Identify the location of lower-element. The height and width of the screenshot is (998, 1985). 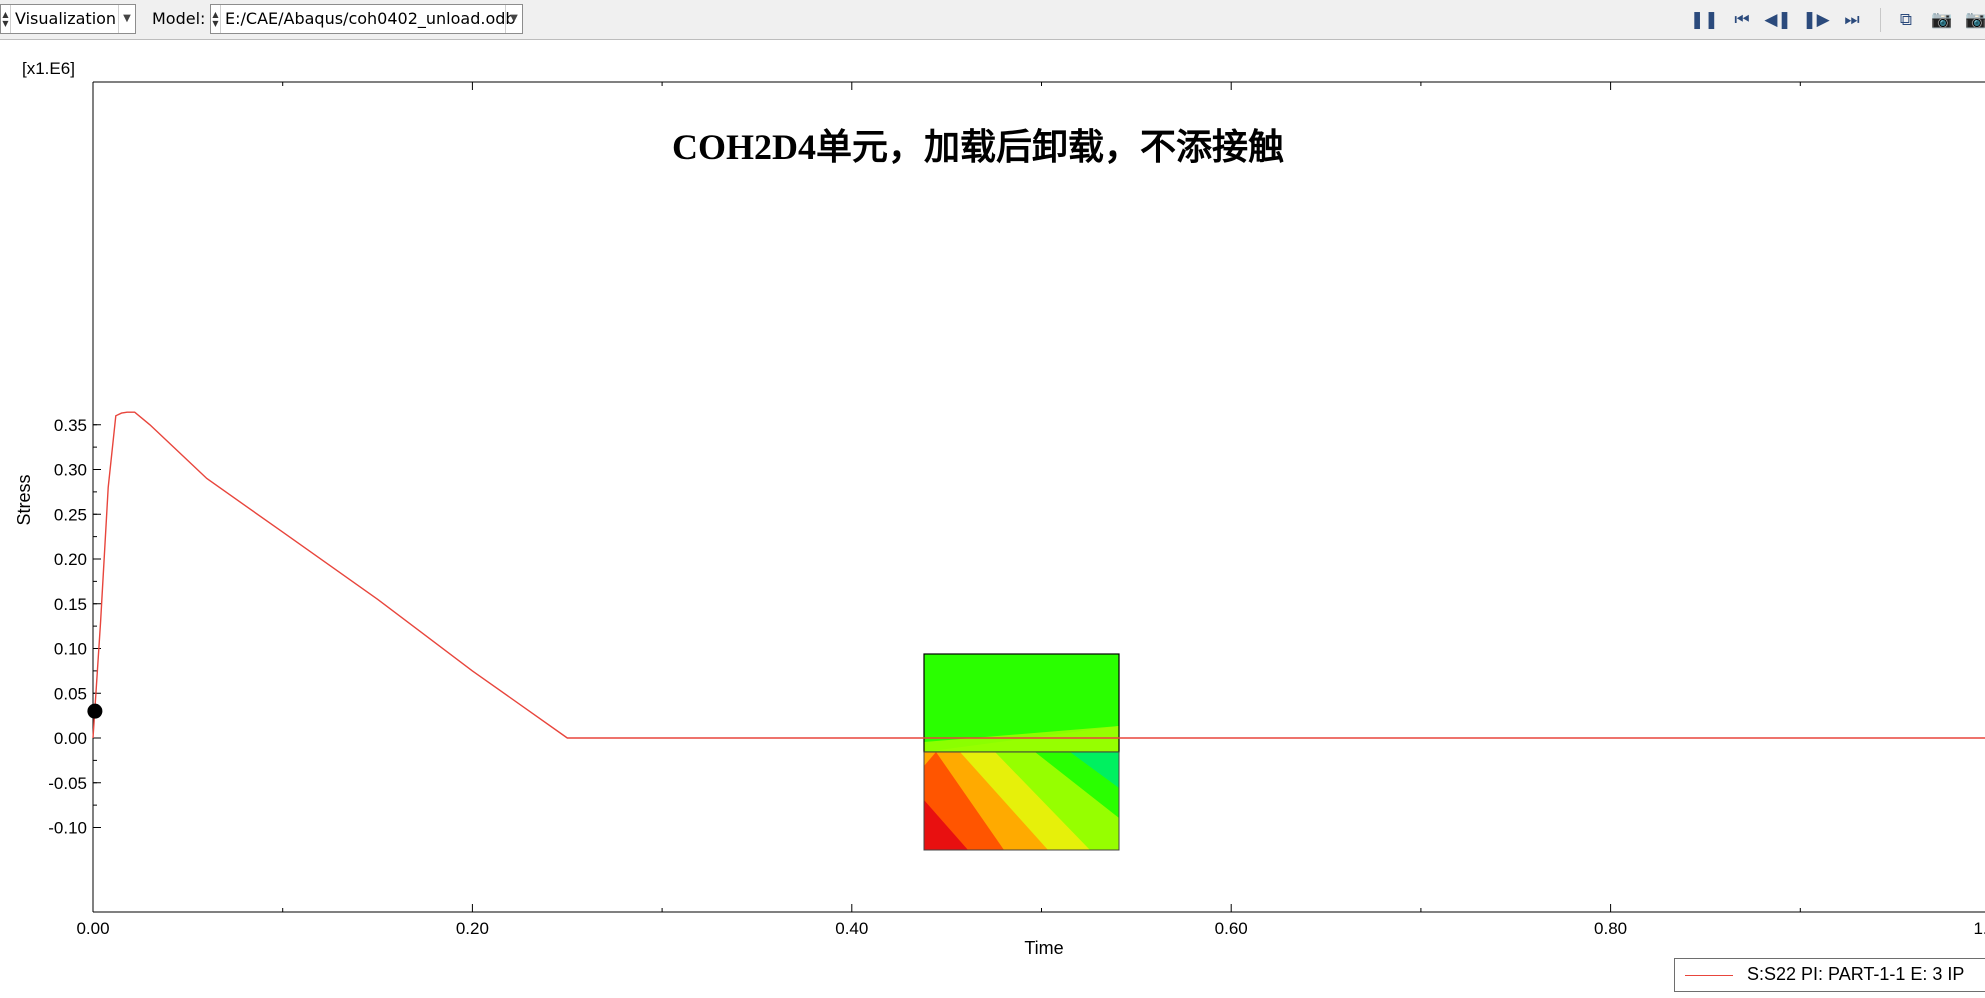
(1021, 801).